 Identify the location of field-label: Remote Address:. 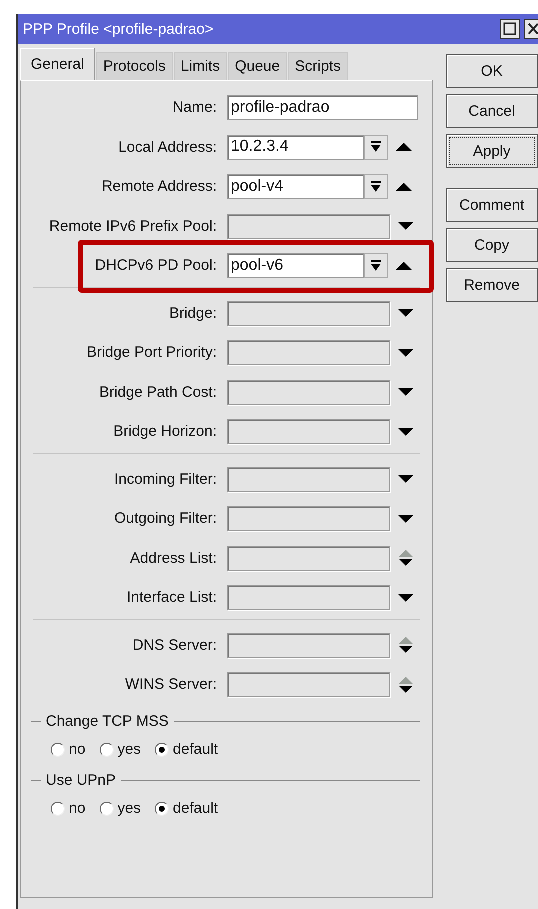
(159, 187).